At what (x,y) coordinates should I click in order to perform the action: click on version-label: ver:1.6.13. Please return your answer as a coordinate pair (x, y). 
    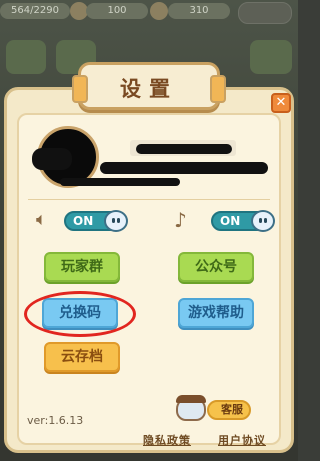
    Looking at the image, I should click on (55, 420).